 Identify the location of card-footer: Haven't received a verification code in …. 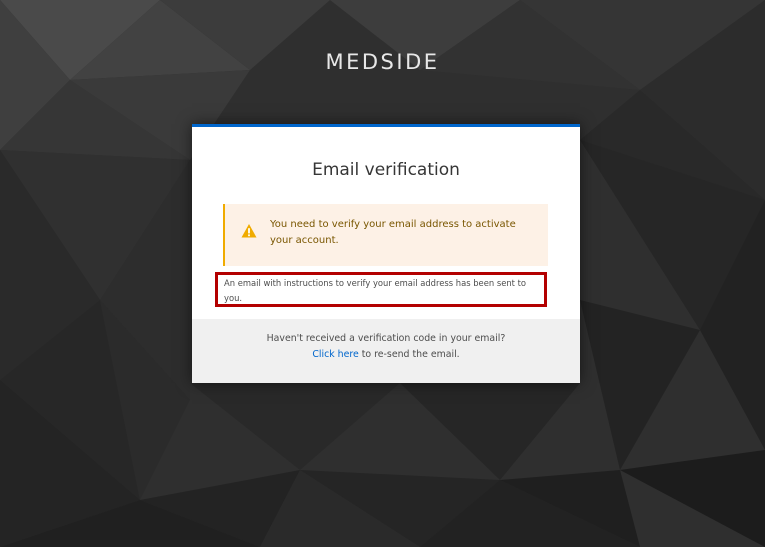
(386, 351).